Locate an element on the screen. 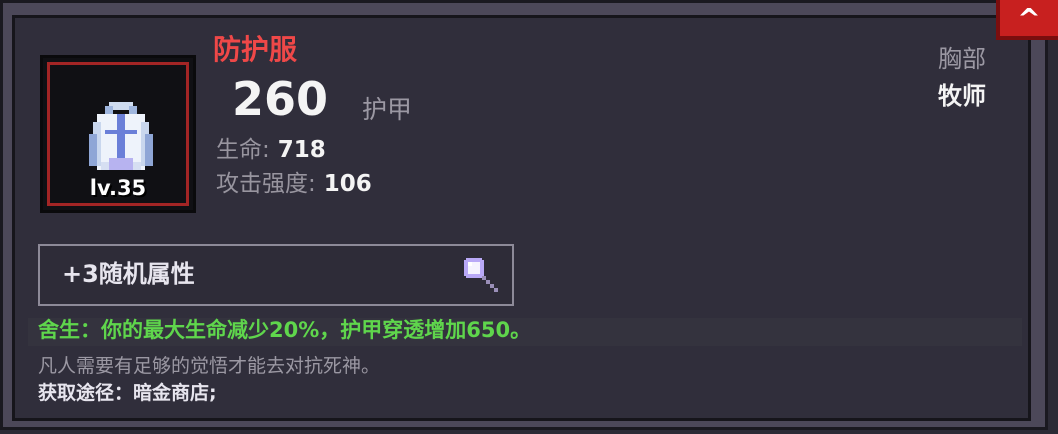 This screenshot has width=1058, height=434. close-icon: ^ is located at coordinates (1029, 18).